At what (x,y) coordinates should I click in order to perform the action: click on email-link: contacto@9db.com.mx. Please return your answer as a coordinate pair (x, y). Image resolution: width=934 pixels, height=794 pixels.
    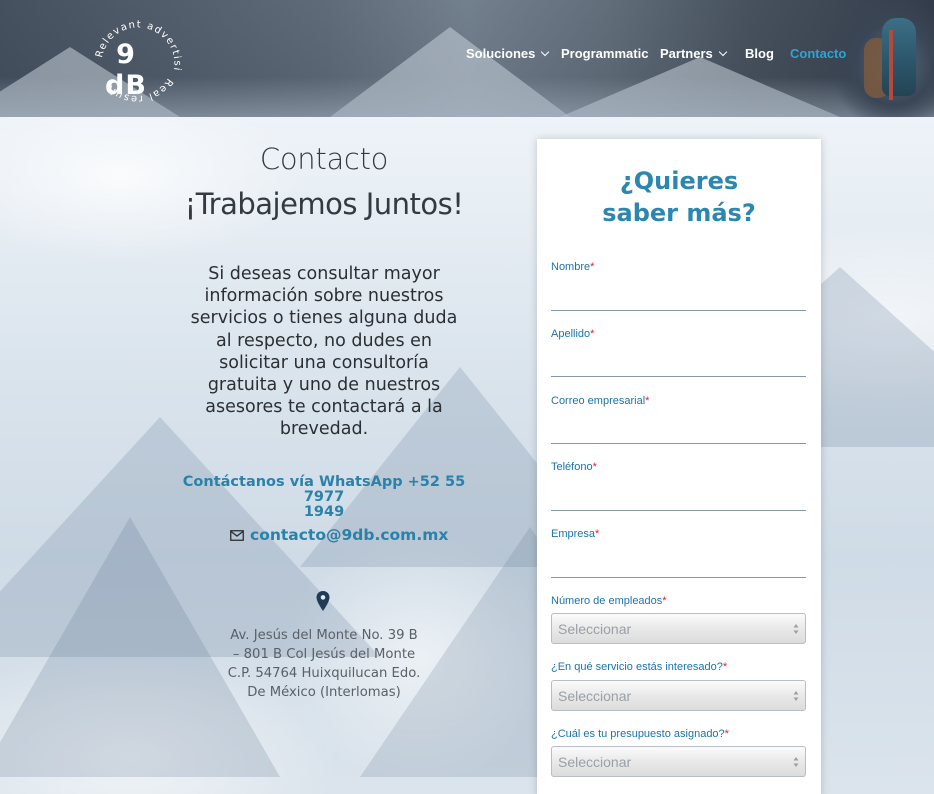
    Looking at the image, I should click on (339, 535).